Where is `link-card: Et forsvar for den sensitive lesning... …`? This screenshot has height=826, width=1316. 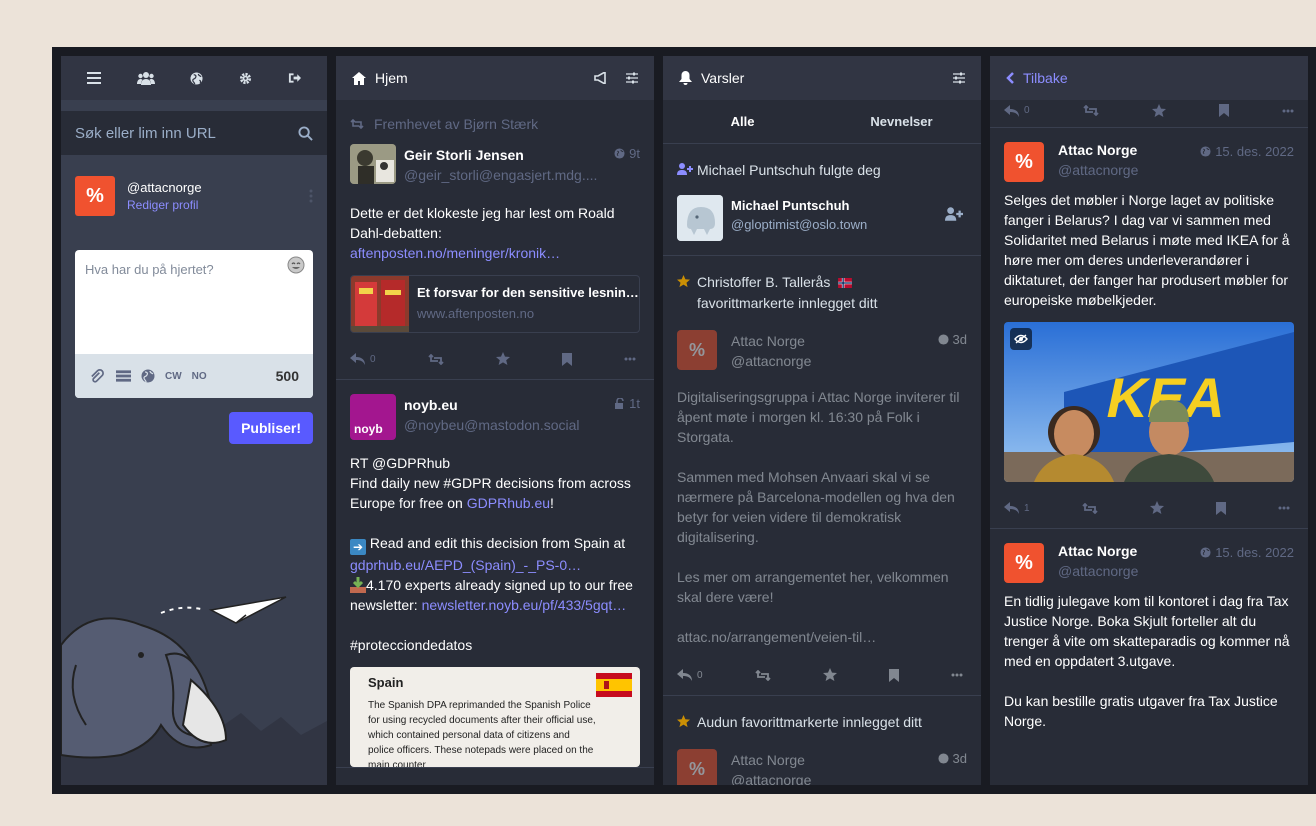 link-card: Et forsvar for den sensitive lesning... … is located at coordinates (495, 304).